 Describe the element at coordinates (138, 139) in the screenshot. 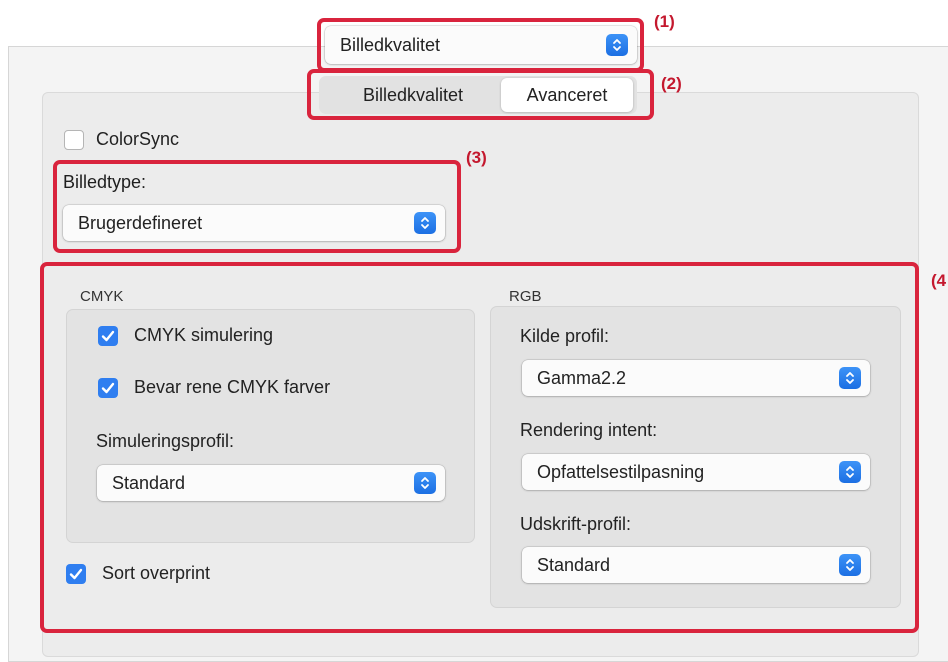

I see `colorsync-label: ColorSync` at that location.